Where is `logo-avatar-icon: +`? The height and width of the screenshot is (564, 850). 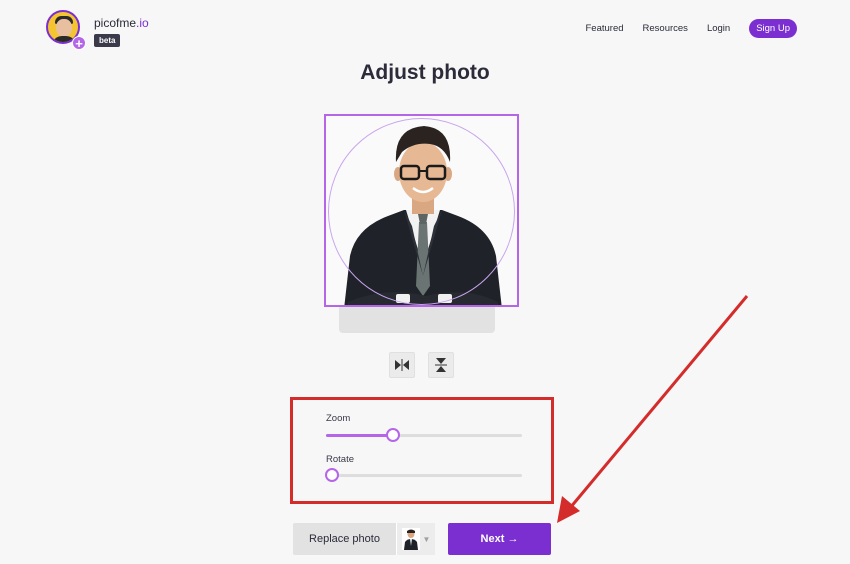 logo-avatar-icon: + is located at coordinates (66, 30).